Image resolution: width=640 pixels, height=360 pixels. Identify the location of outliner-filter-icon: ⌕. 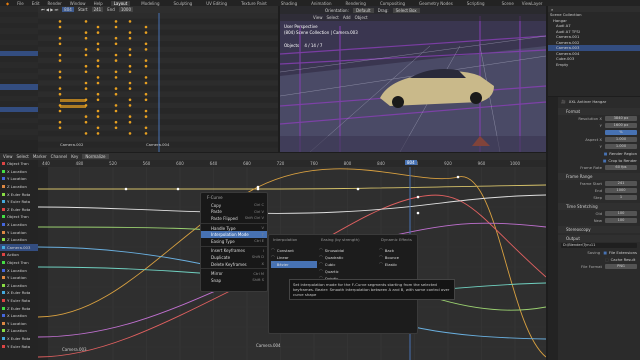
(552, 9).